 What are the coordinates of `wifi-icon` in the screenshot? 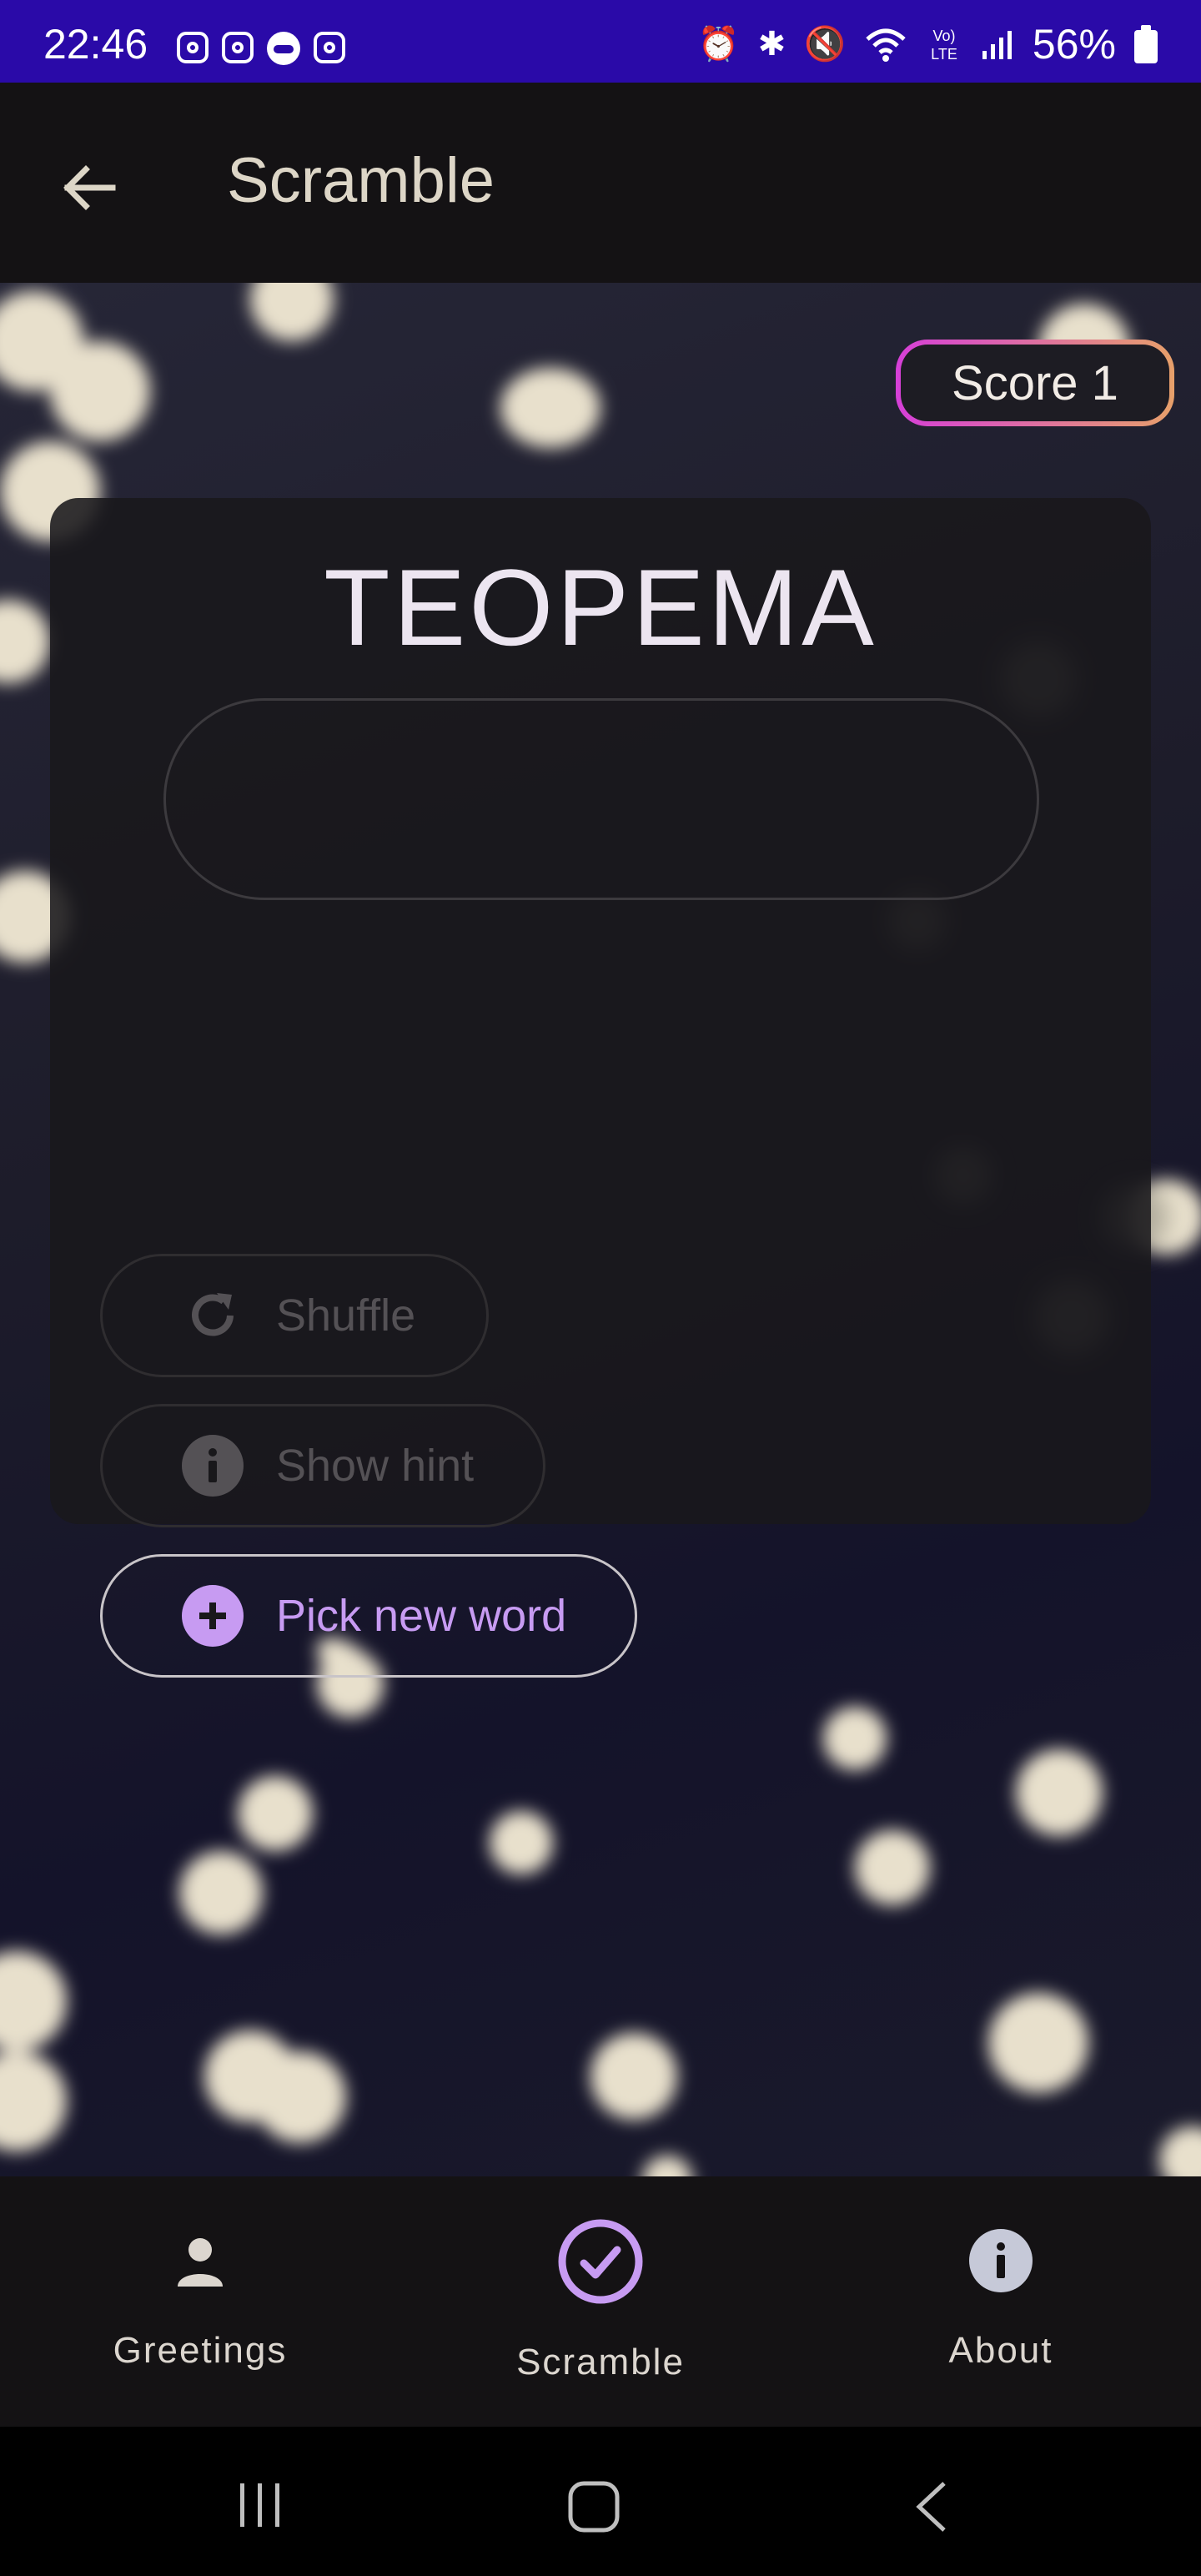 It's located at (886, 45).